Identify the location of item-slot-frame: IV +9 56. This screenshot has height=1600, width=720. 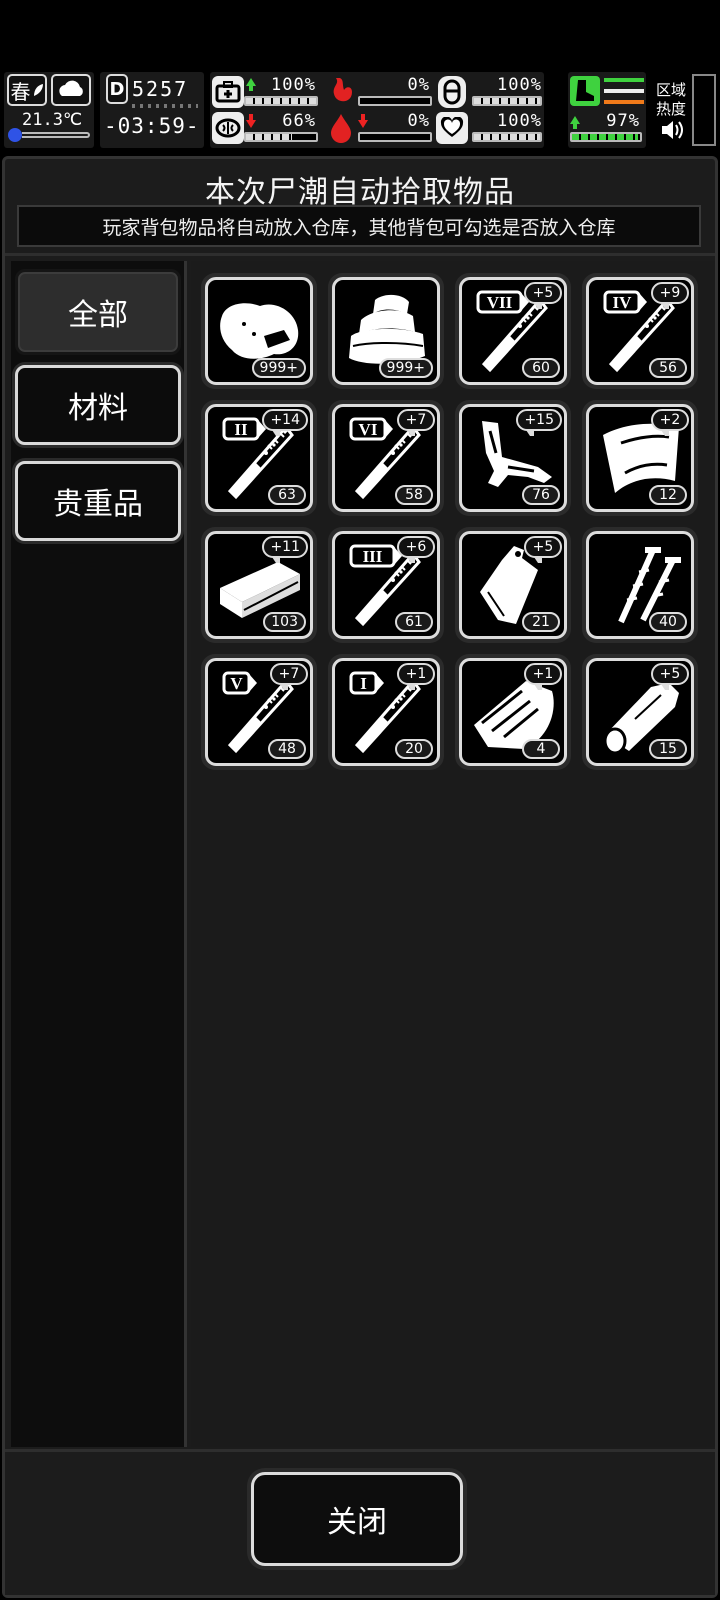
(640, 331).